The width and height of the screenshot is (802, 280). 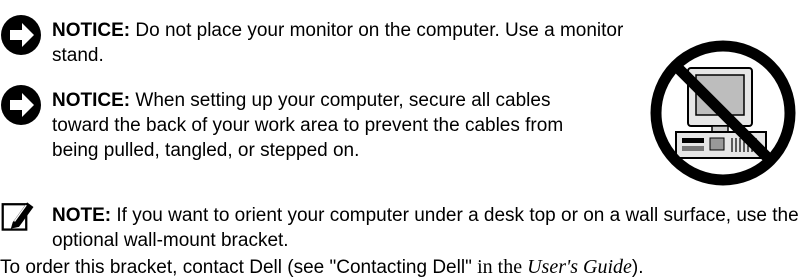 I want to click on pencil-note-icon, so click(x=17, y=216).